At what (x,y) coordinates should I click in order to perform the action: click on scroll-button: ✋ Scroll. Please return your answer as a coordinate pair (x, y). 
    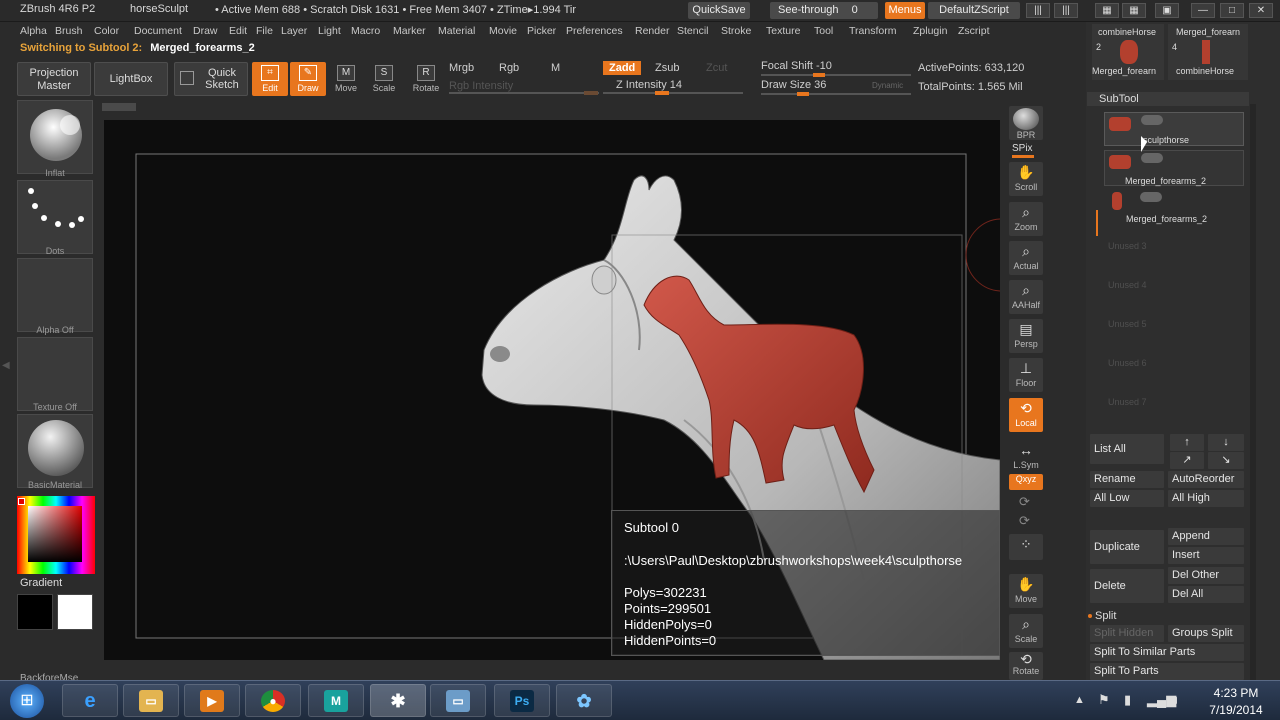
    Looking at the image, I should click on (1026, 179).